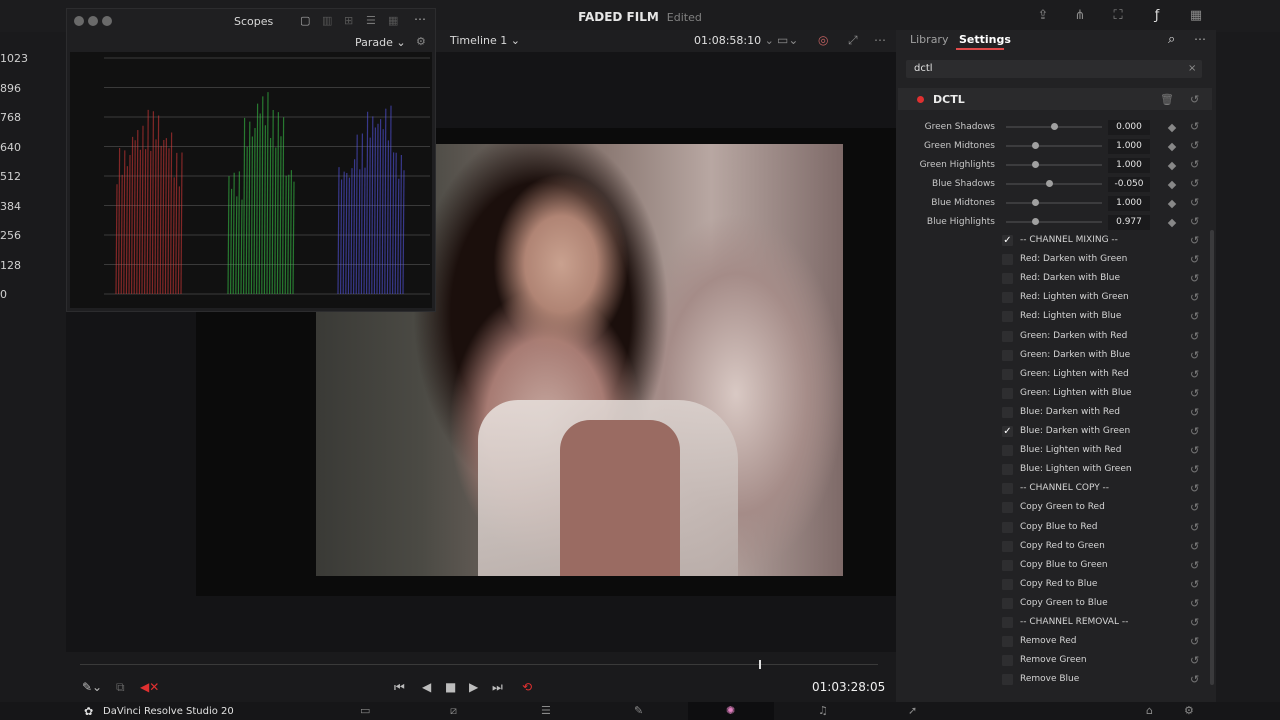  Describe the element at coordinates (453, 711) in the screenshot. I see `cut-page-icon: ⧄` at that location.